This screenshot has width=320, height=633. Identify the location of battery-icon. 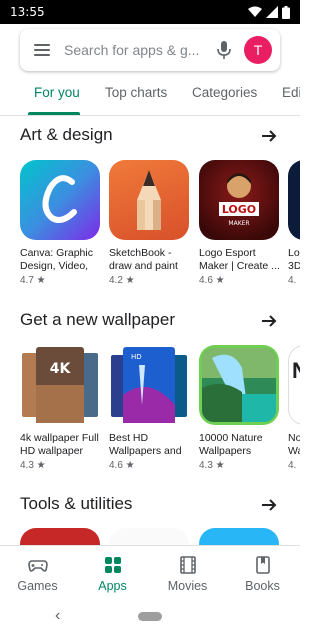
(286, 12).